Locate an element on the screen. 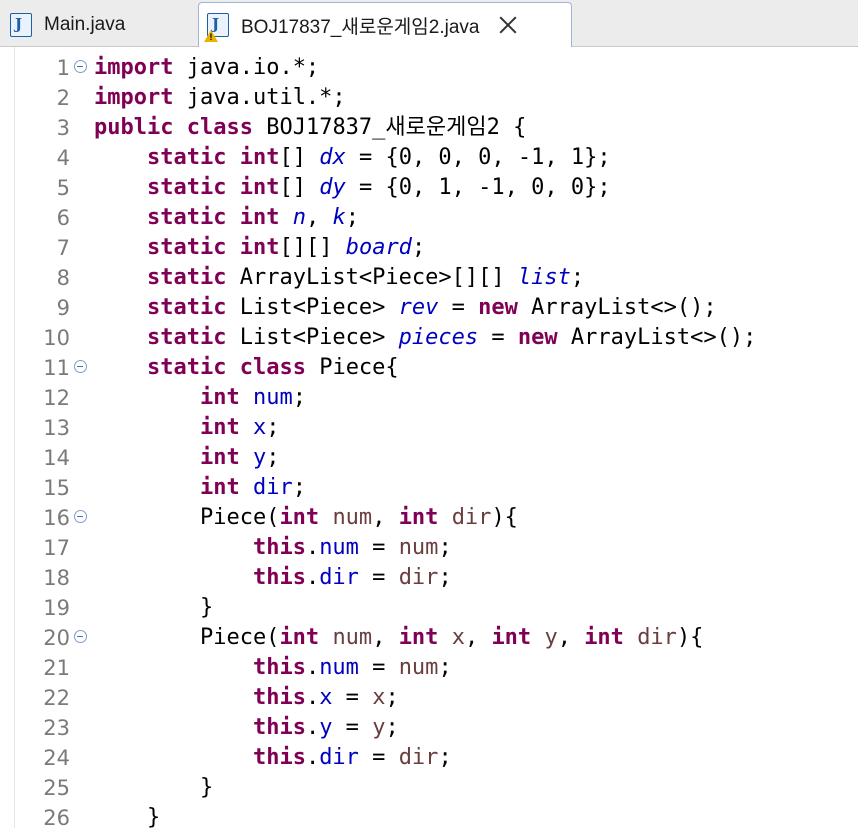 The width and height of the screenshot is (858, 833). line-code: import java.io.*; is located at coordinates (206, 68).